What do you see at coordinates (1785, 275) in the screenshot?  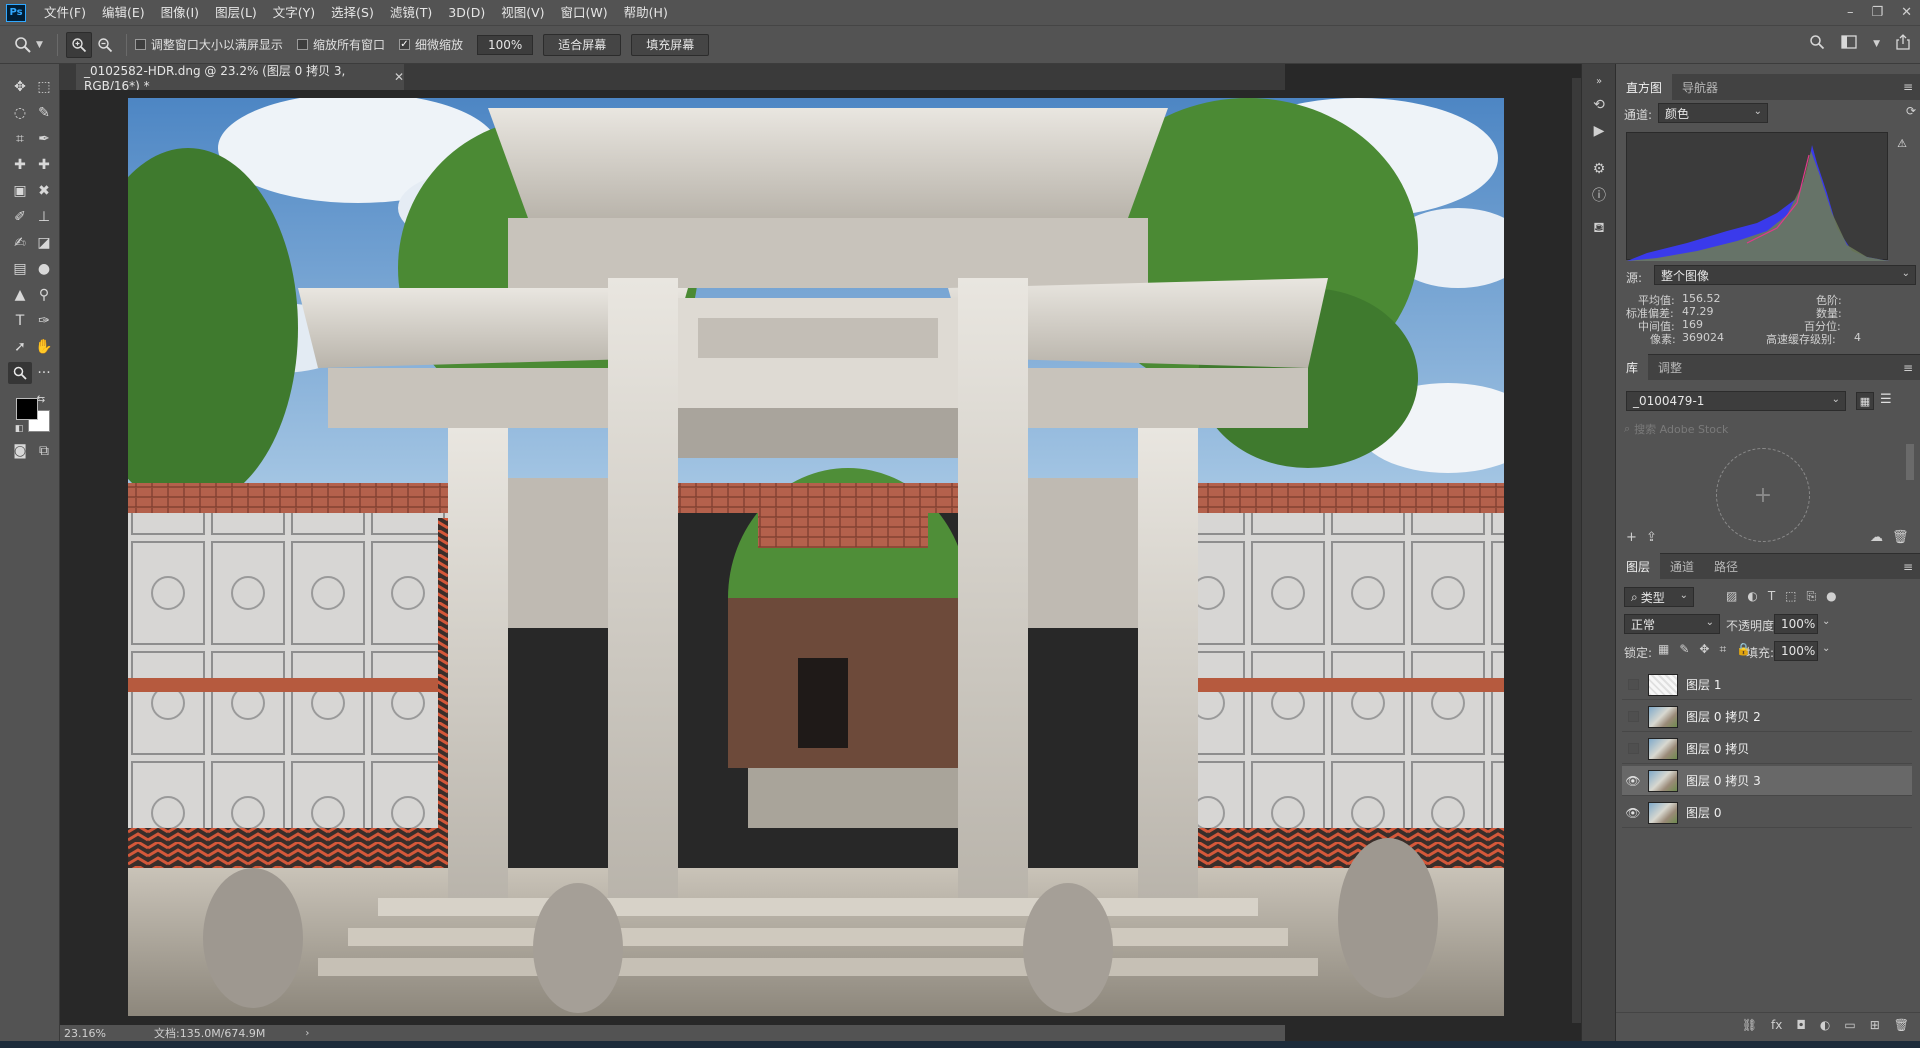 I see `source-select: 整个图像 ⌄` at bounding box center [1785, 275].